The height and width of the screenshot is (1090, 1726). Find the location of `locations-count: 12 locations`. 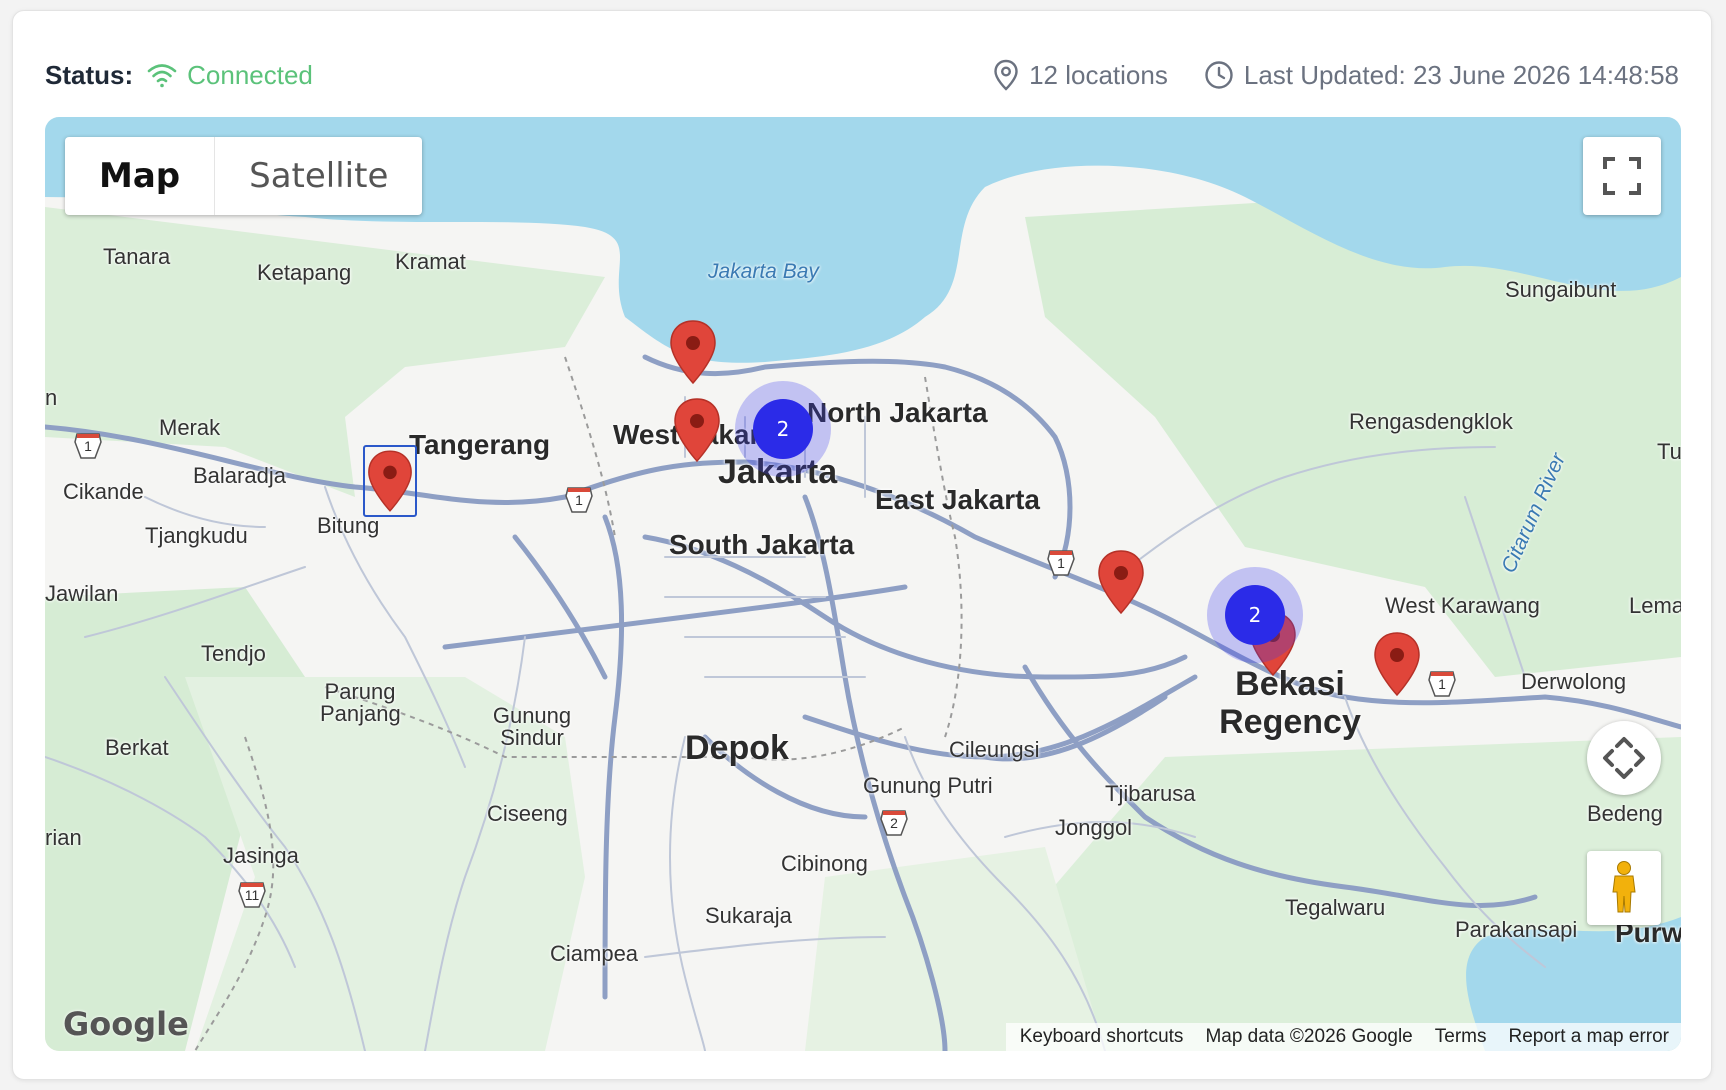

locations-count: 12 locations is located at coordinates (1080, 75).